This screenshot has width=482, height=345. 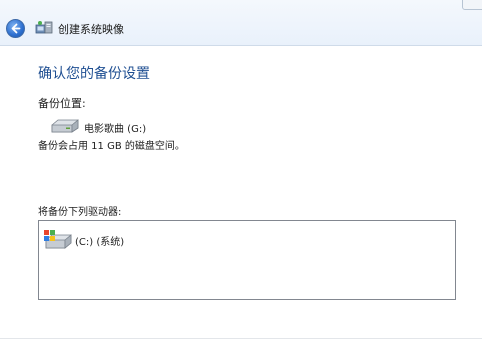 What do you see at coordinates (80, 212) in the screenshot?
I see `drives-list-label: 将备份下列驱动器:` at bounding box center [80, 212].